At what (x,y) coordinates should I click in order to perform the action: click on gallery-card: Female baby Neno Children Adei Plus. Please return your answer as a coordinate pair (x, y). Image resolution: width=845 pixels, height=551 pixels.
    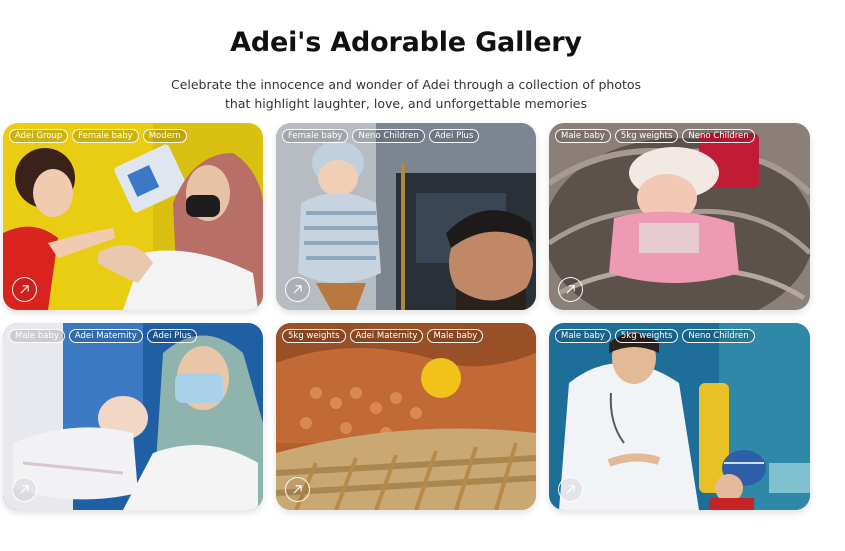
    Looking at the image, I should click on (406, 216).